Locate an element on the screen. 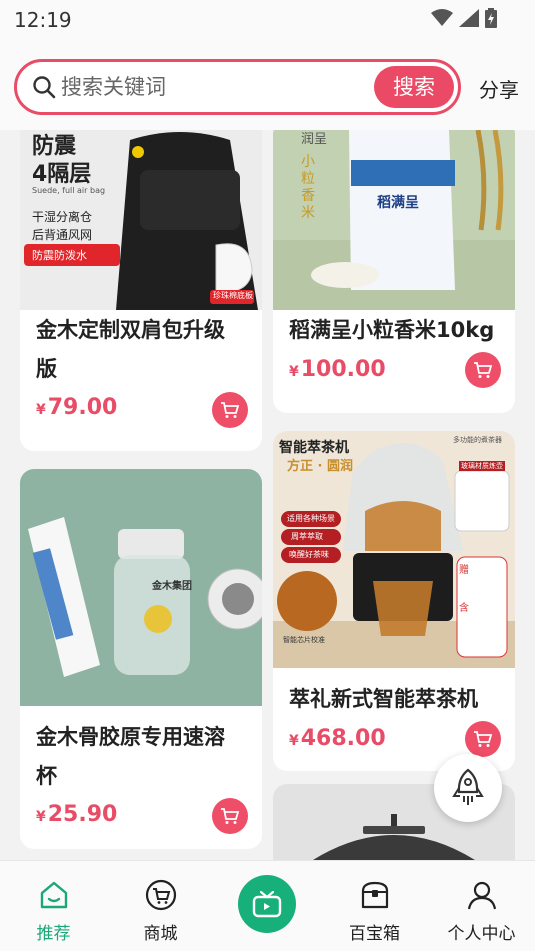  rocket-icon is located at coordinates (468, 786).